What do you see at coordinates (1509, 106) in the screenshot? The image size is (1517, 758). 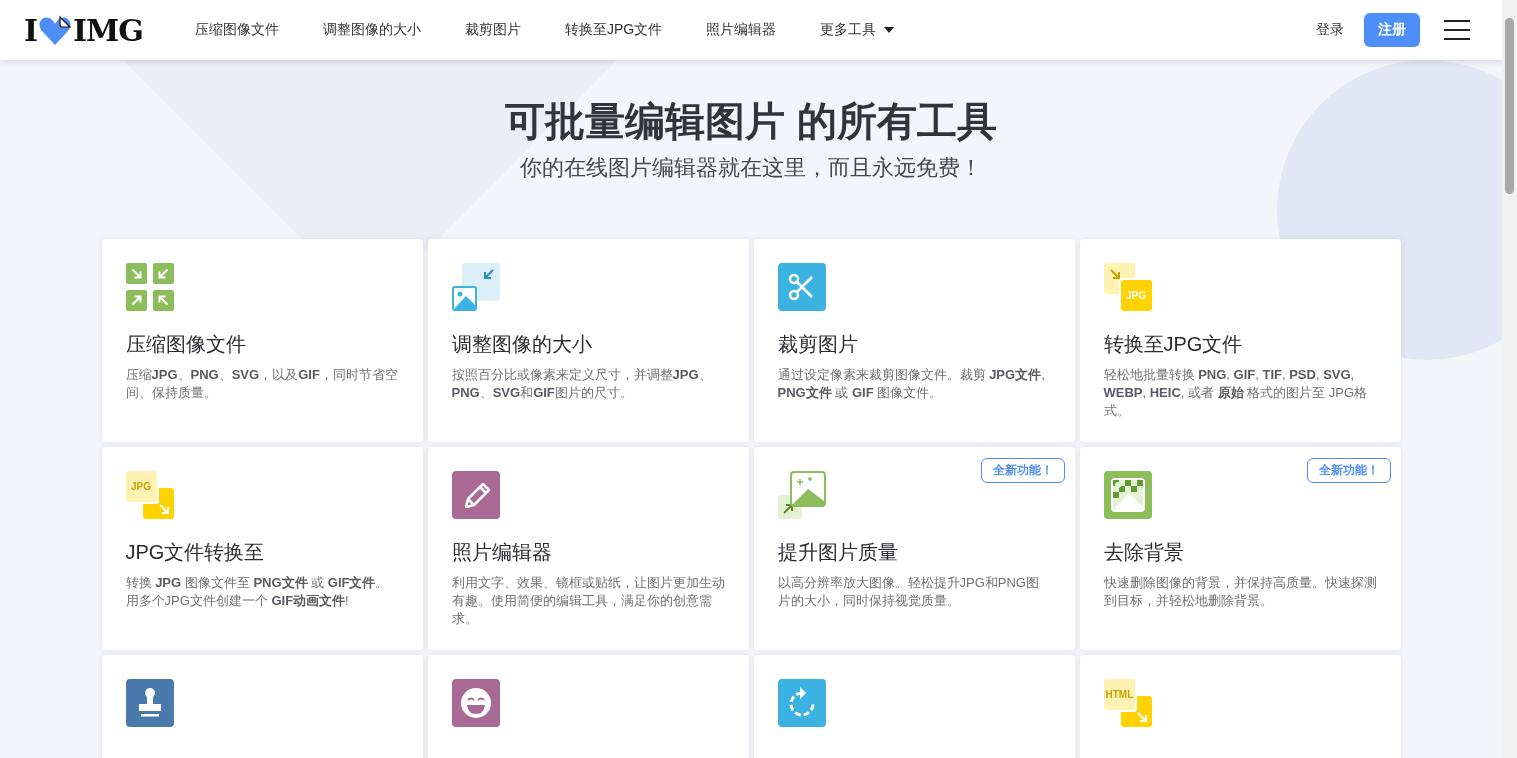 I see `scrollbar-thumb` at bounding box center [1509, 106].